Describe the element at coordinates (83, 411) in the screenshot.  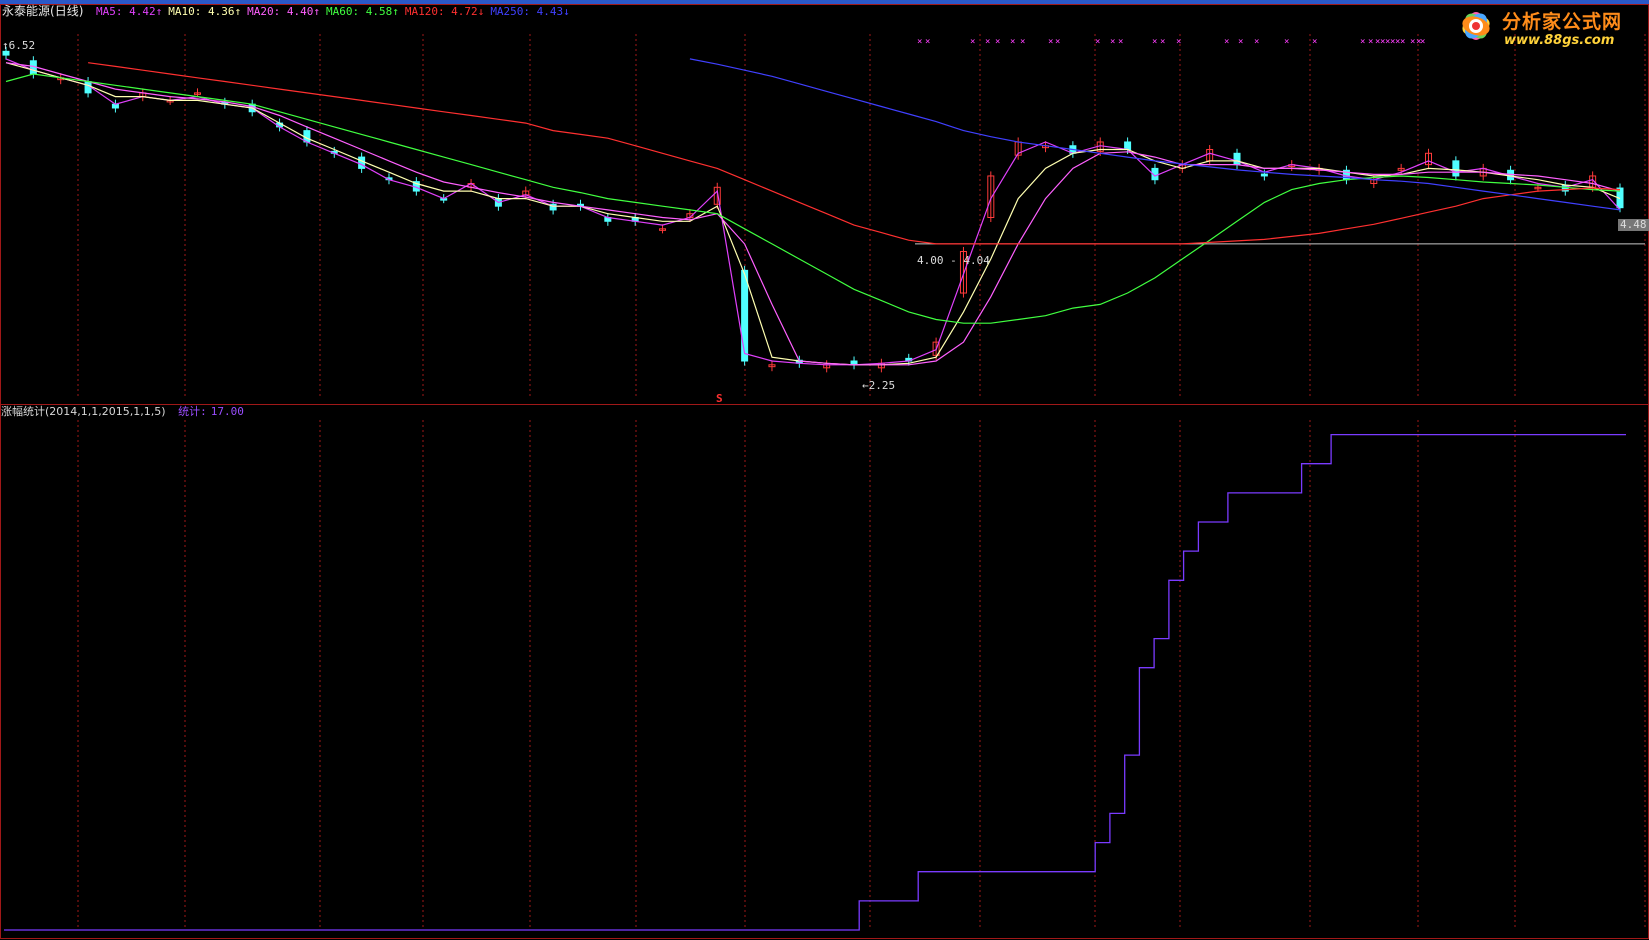
I see `indicator-title: 涨幅统计(2014,1,1,2015,1,1,5)` at that location.